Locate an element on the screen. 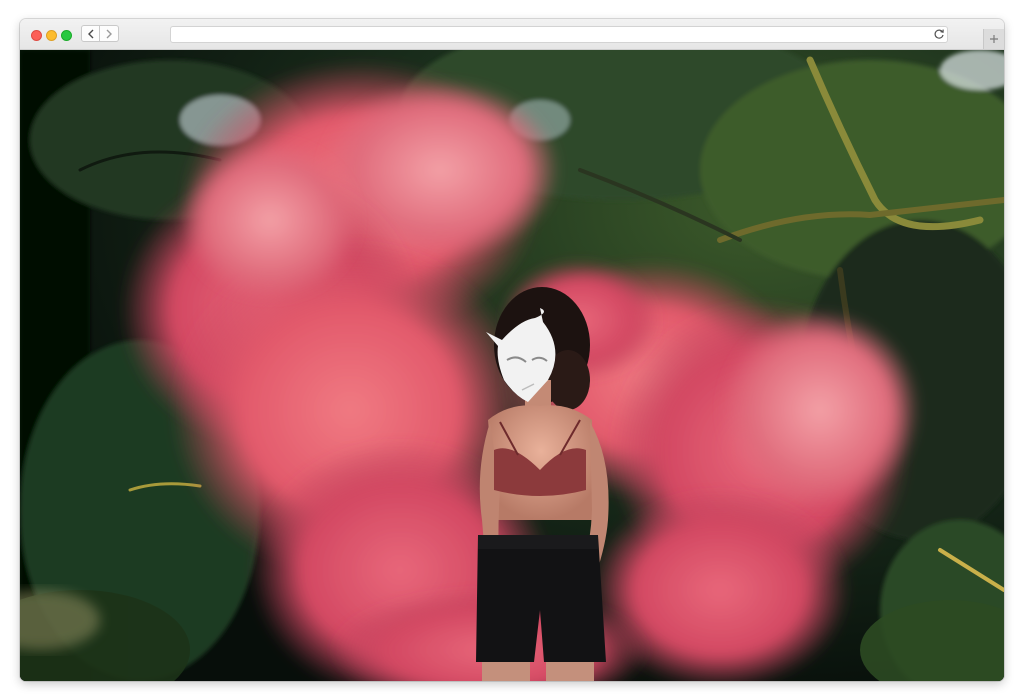  woman-figure is located at coordinates (542, 484).